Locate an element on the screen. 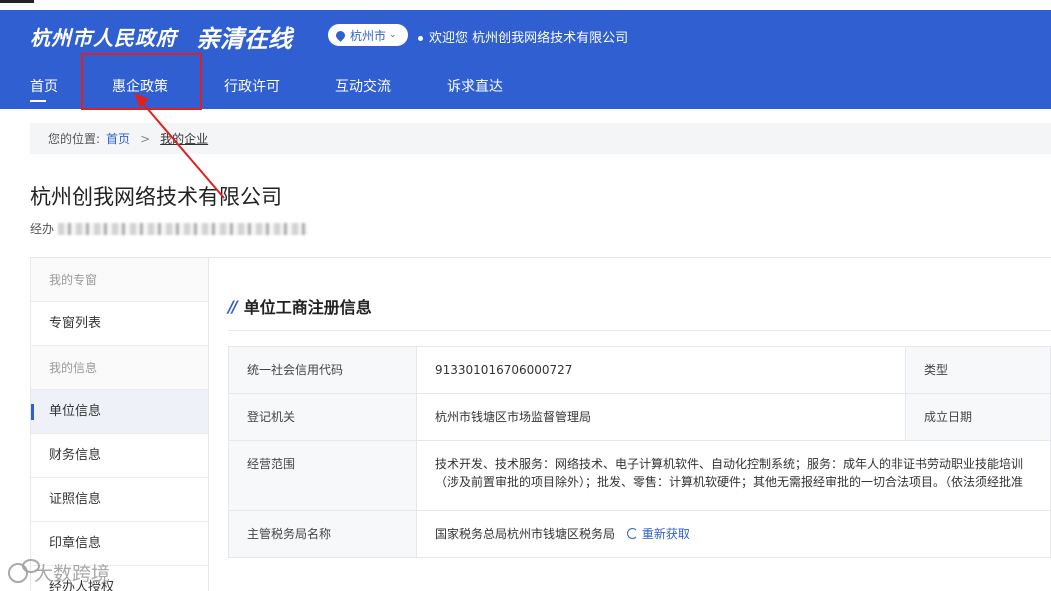 This screenshot has height=591, width=1051. row-label: 经营范围 is located at coordinates (322, 475).